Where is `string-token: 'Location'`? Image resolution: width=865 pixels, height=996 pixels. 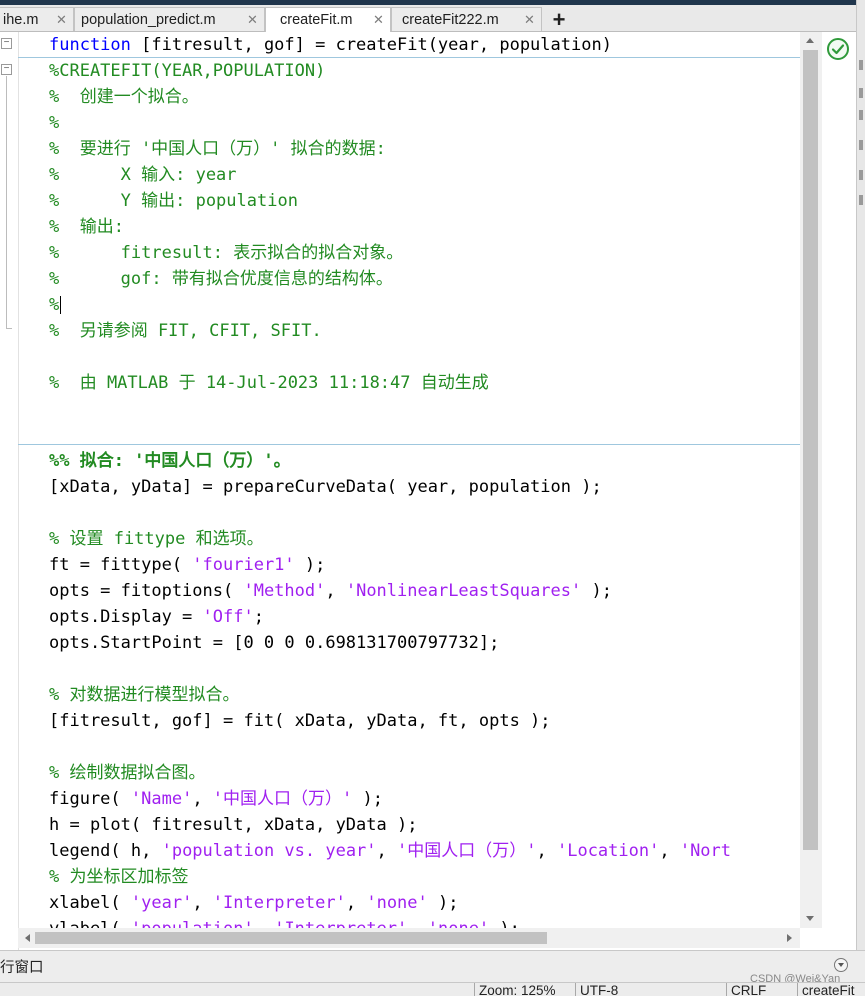
string-token: 'Location' is located at coordinates (608, 851).